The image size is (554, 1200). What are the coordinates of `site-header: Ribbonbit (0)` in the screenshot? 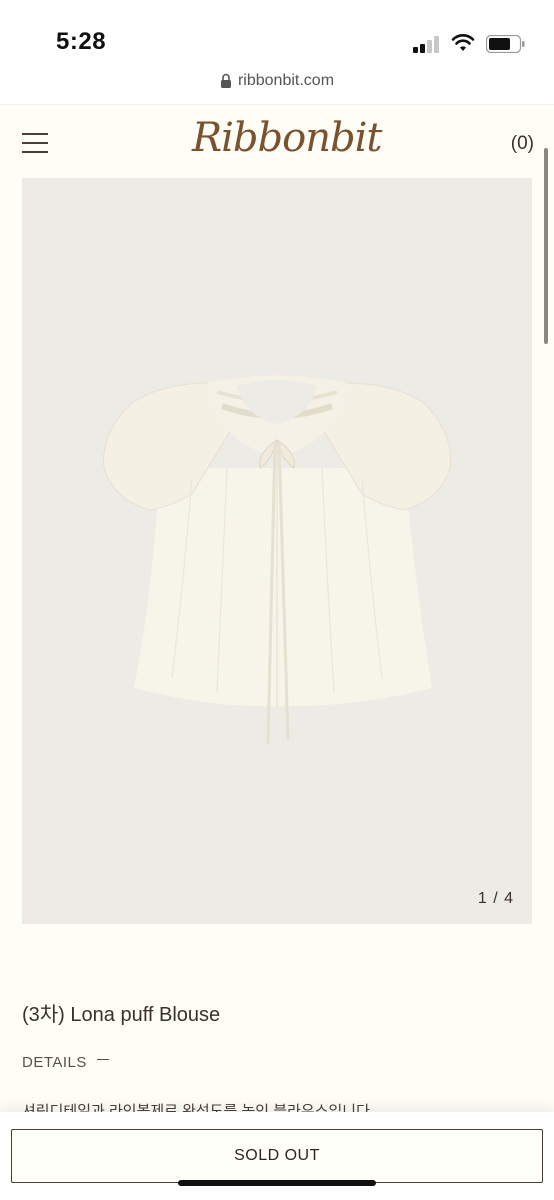 It's located at (277, 141).